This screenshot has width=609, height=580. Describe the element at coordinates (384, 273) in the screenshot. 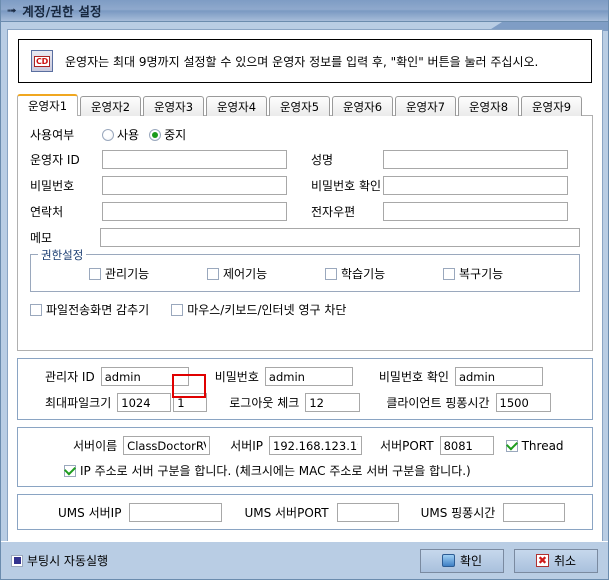

I see `checkbox-permission-learning: 학습기능` at that location.